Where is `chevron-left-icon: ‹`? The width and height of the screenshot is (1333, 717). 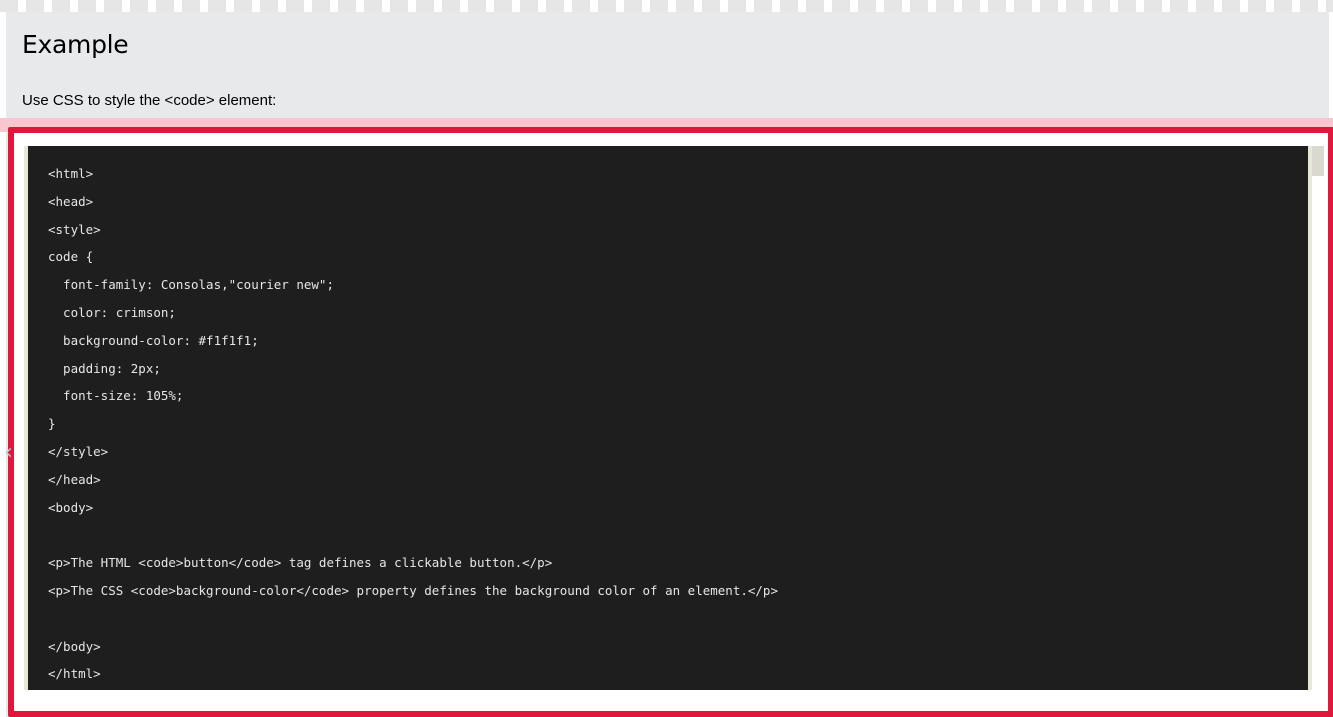 chevron-left-icon: ‹ is located at coordinates (9, 453).